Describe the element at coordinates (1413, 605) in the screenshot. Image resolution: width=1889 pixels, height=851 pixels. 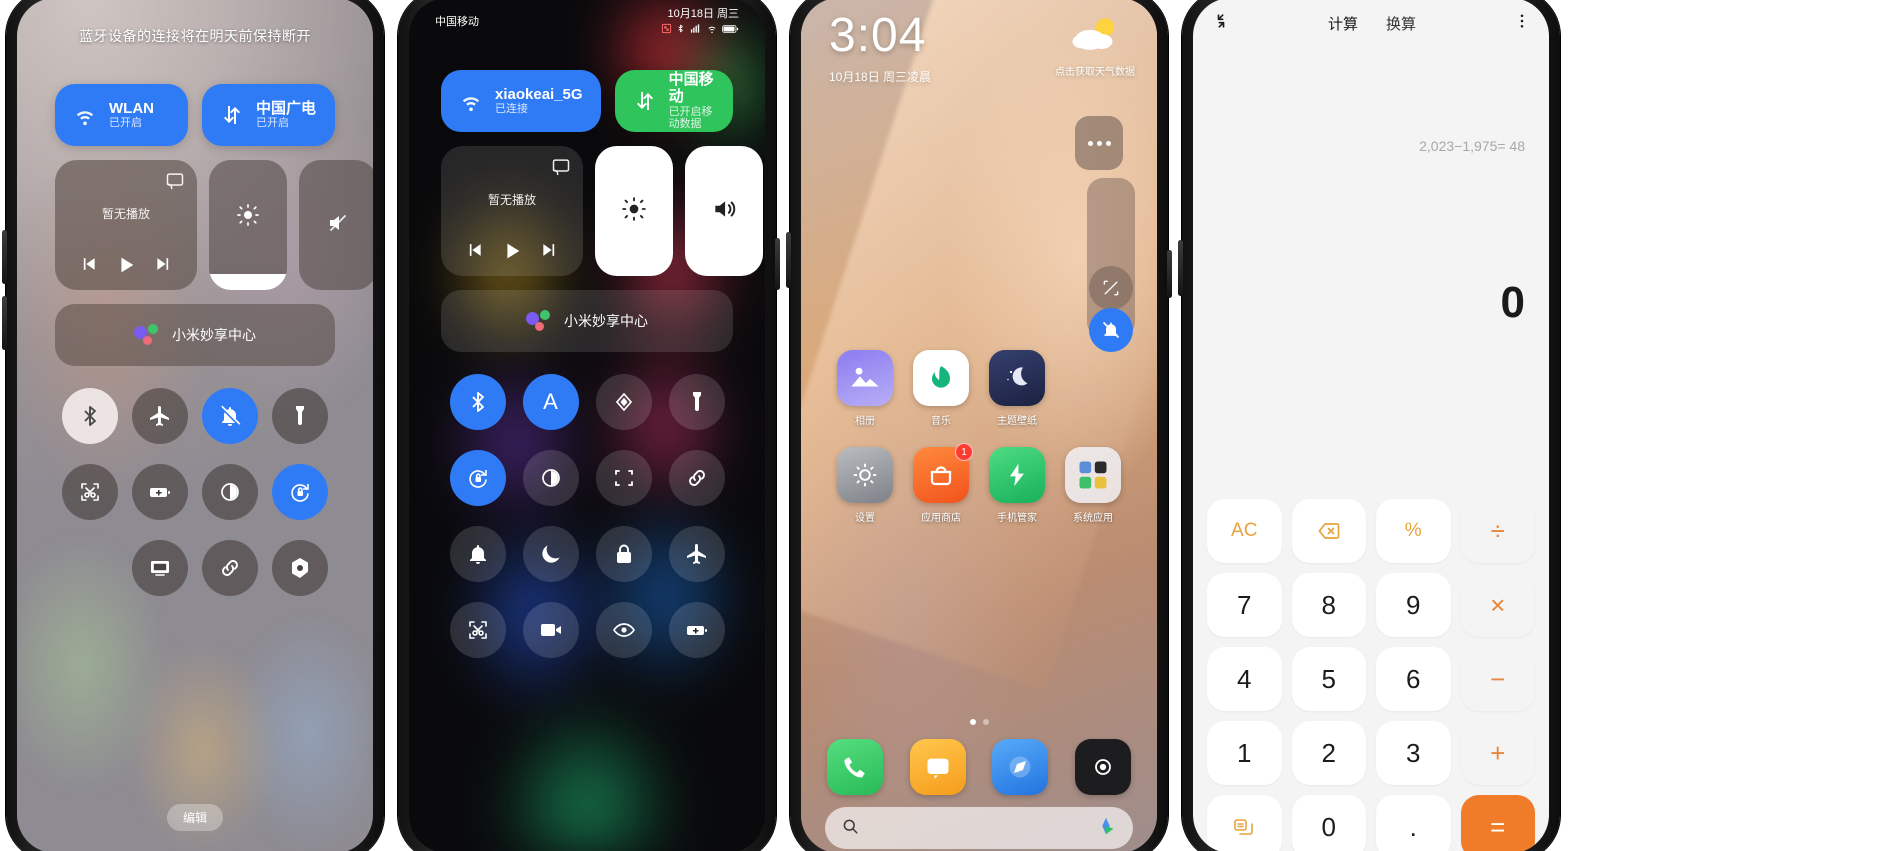
I see `nine-key: 9` at that location.